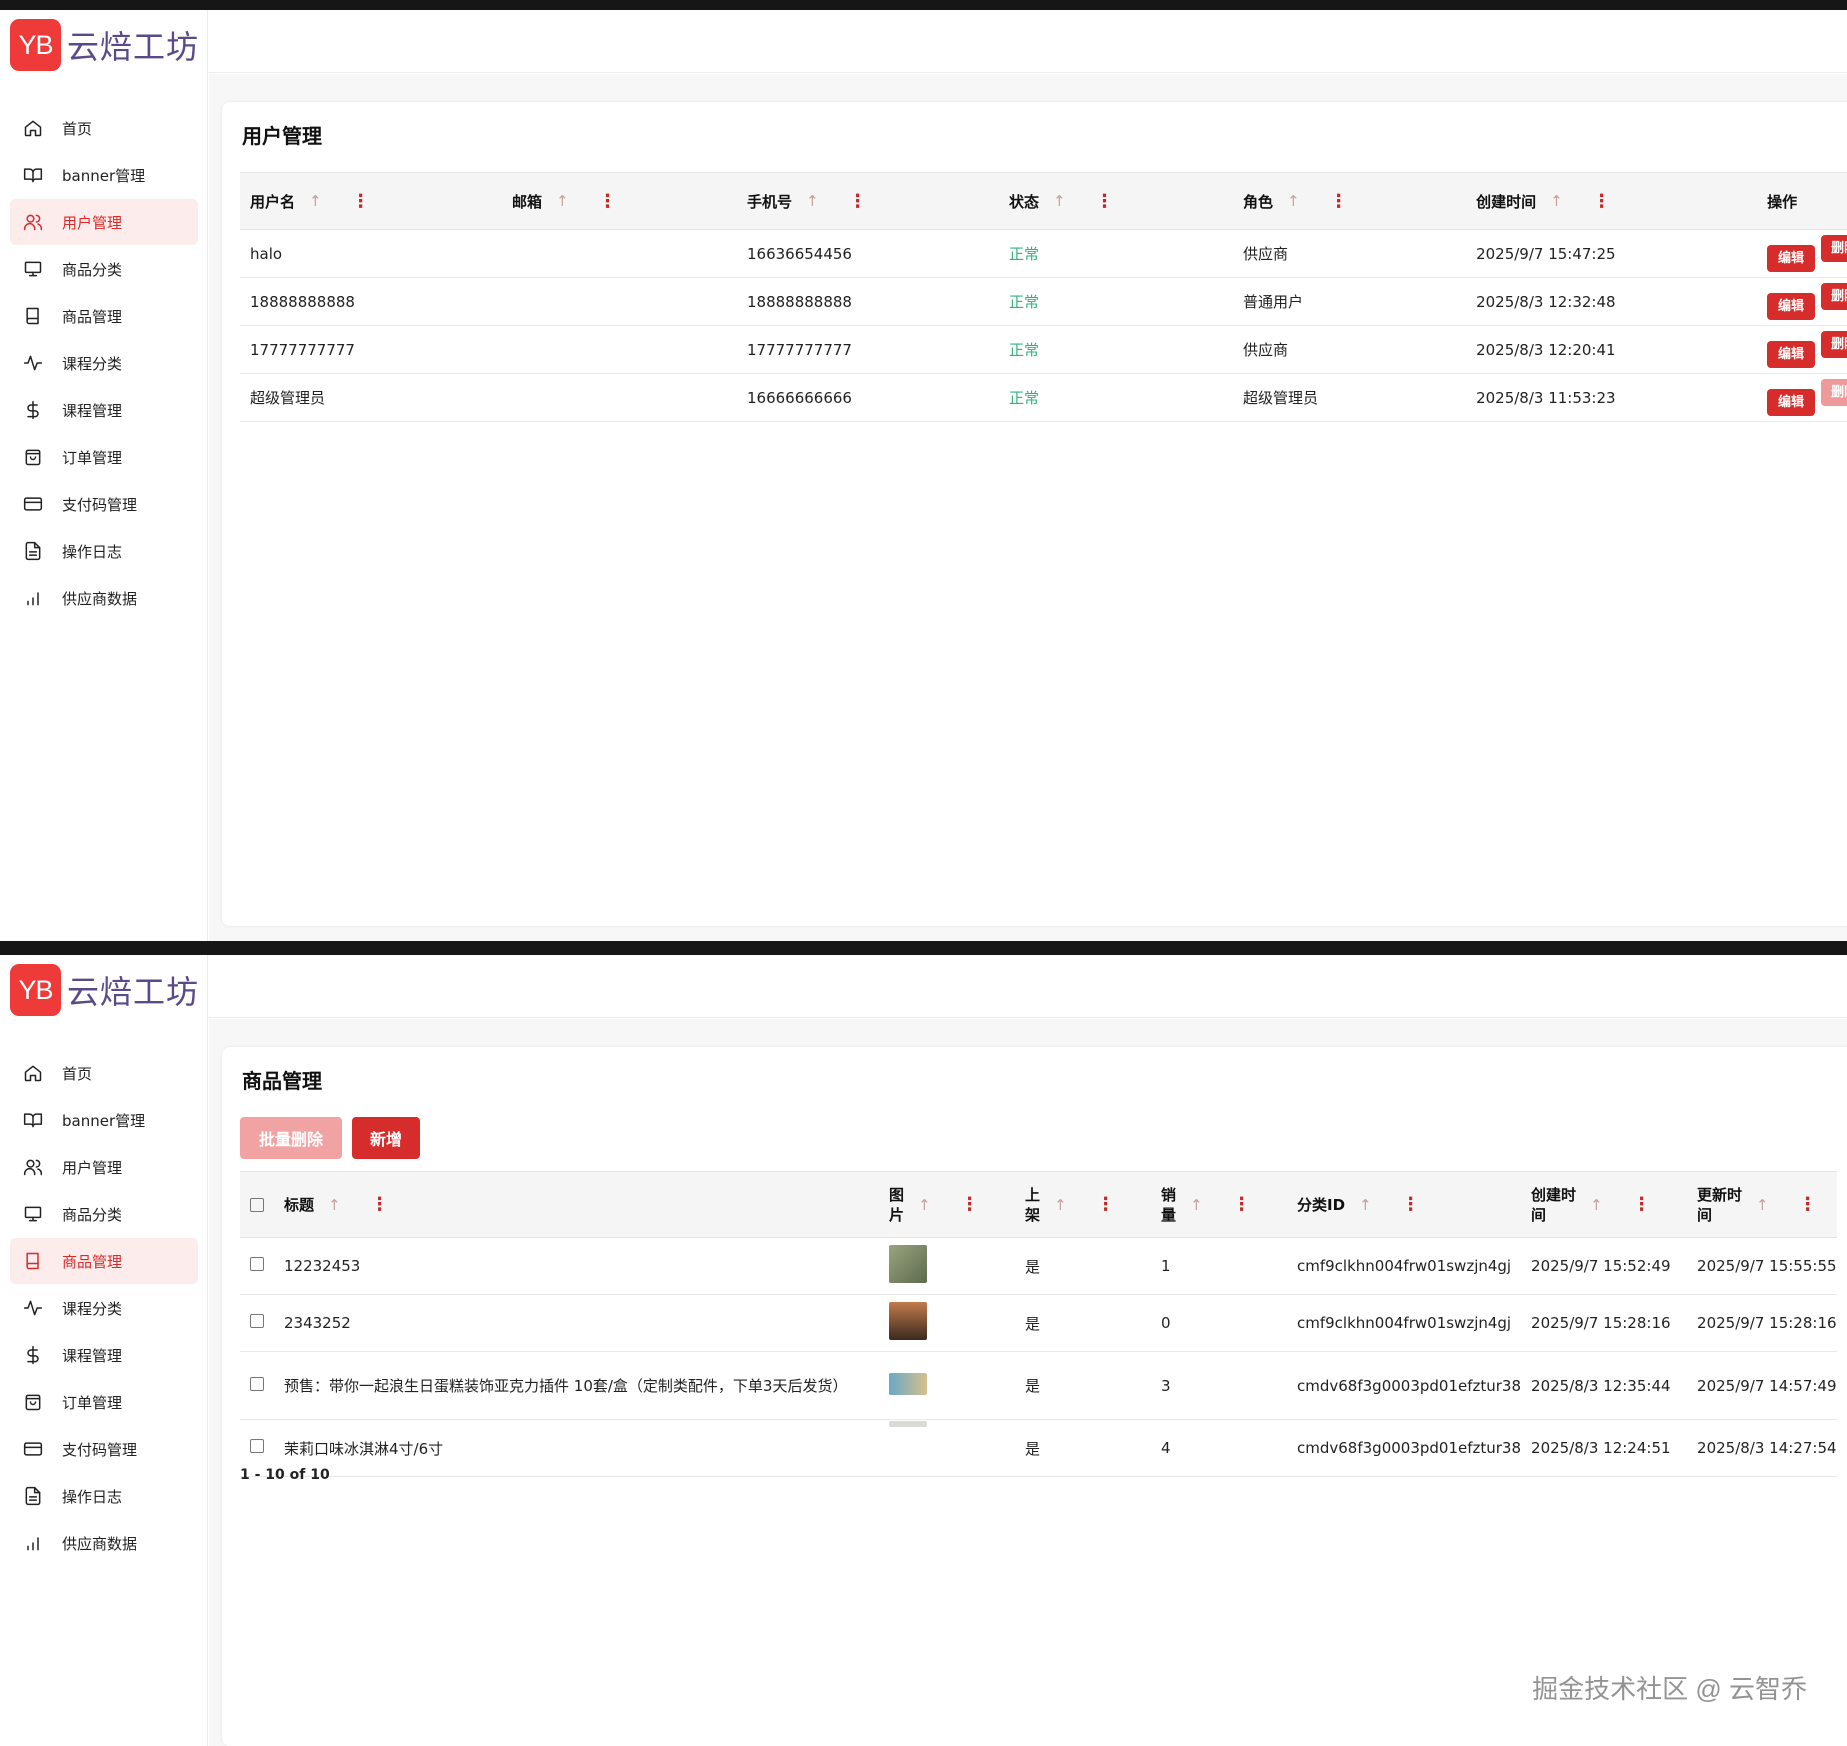  I want to click on batch-delete-button: 批量删除, so click(291, 1138).